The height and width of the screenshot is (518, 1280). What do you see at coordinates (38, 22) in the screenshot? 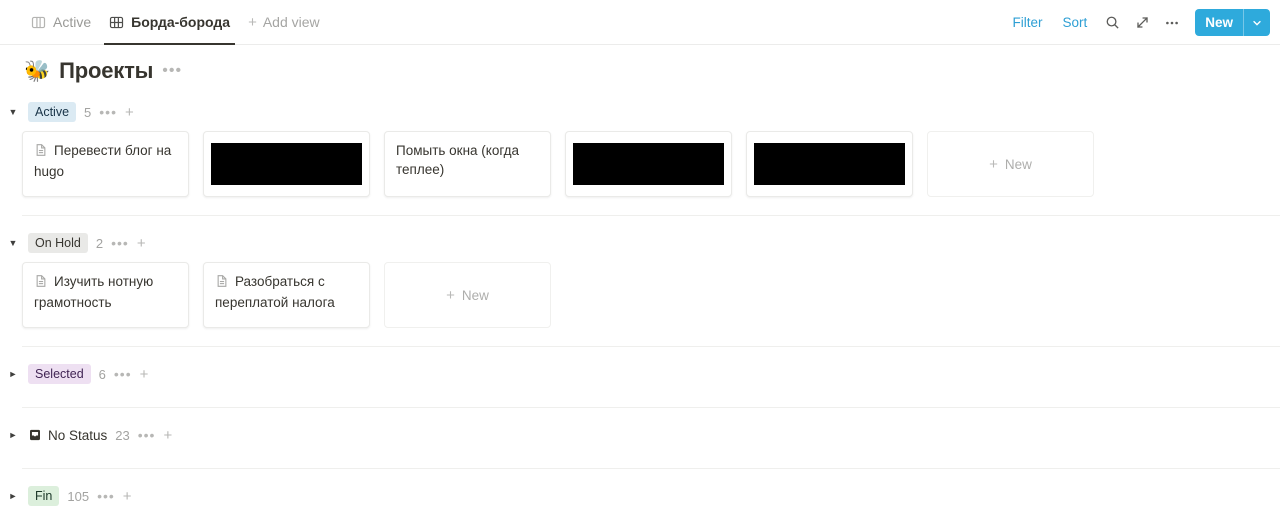
I see `board-view-icon` at bounding box center [38, 22].